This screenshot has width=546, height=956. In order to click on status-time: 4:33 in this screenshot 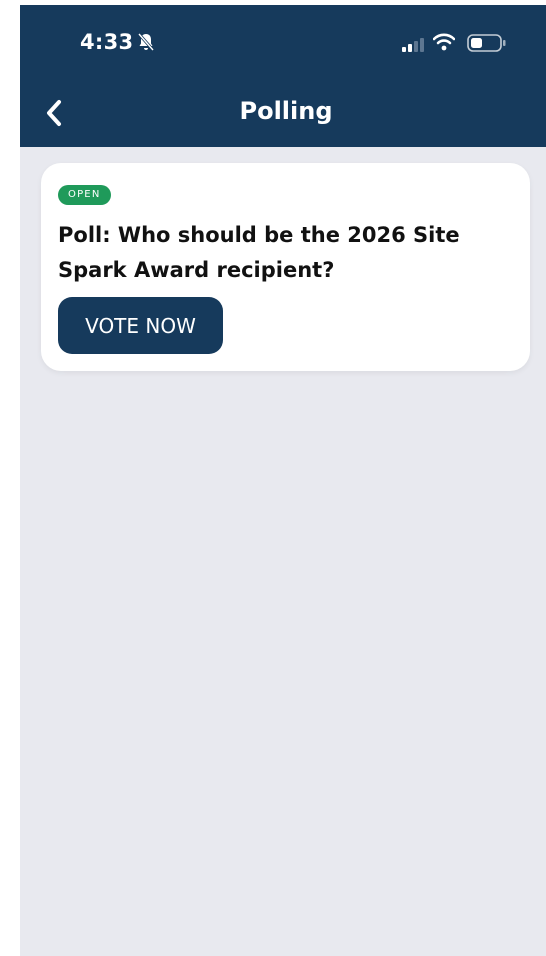, I will do `click(107, 42)`.